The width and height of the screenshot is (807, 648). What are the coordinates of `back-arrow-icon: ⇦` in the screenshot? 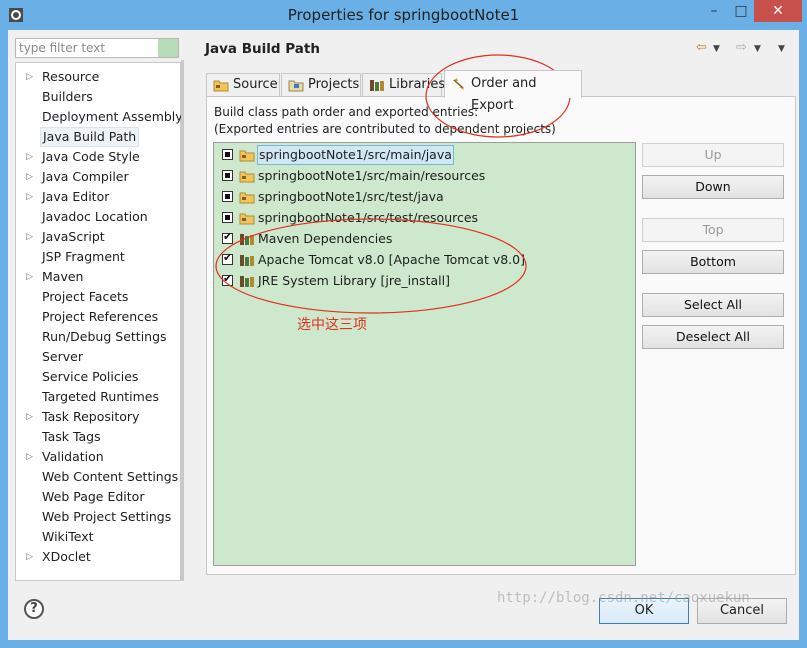 It's located at (701, 47).